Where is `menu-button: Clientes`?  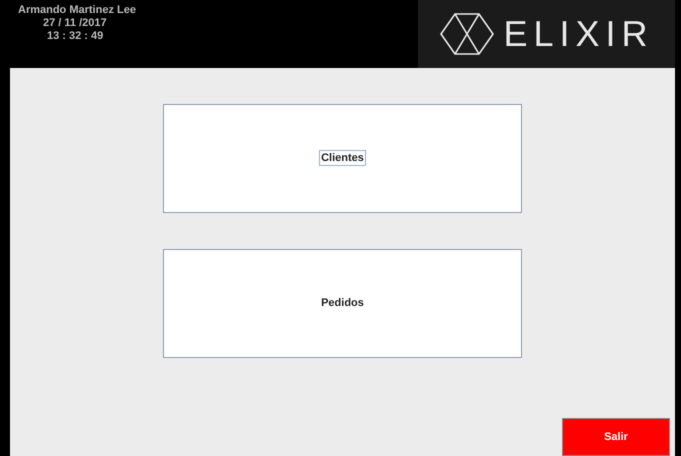 menu-button: Clientes is located at coordinates (342, 158).